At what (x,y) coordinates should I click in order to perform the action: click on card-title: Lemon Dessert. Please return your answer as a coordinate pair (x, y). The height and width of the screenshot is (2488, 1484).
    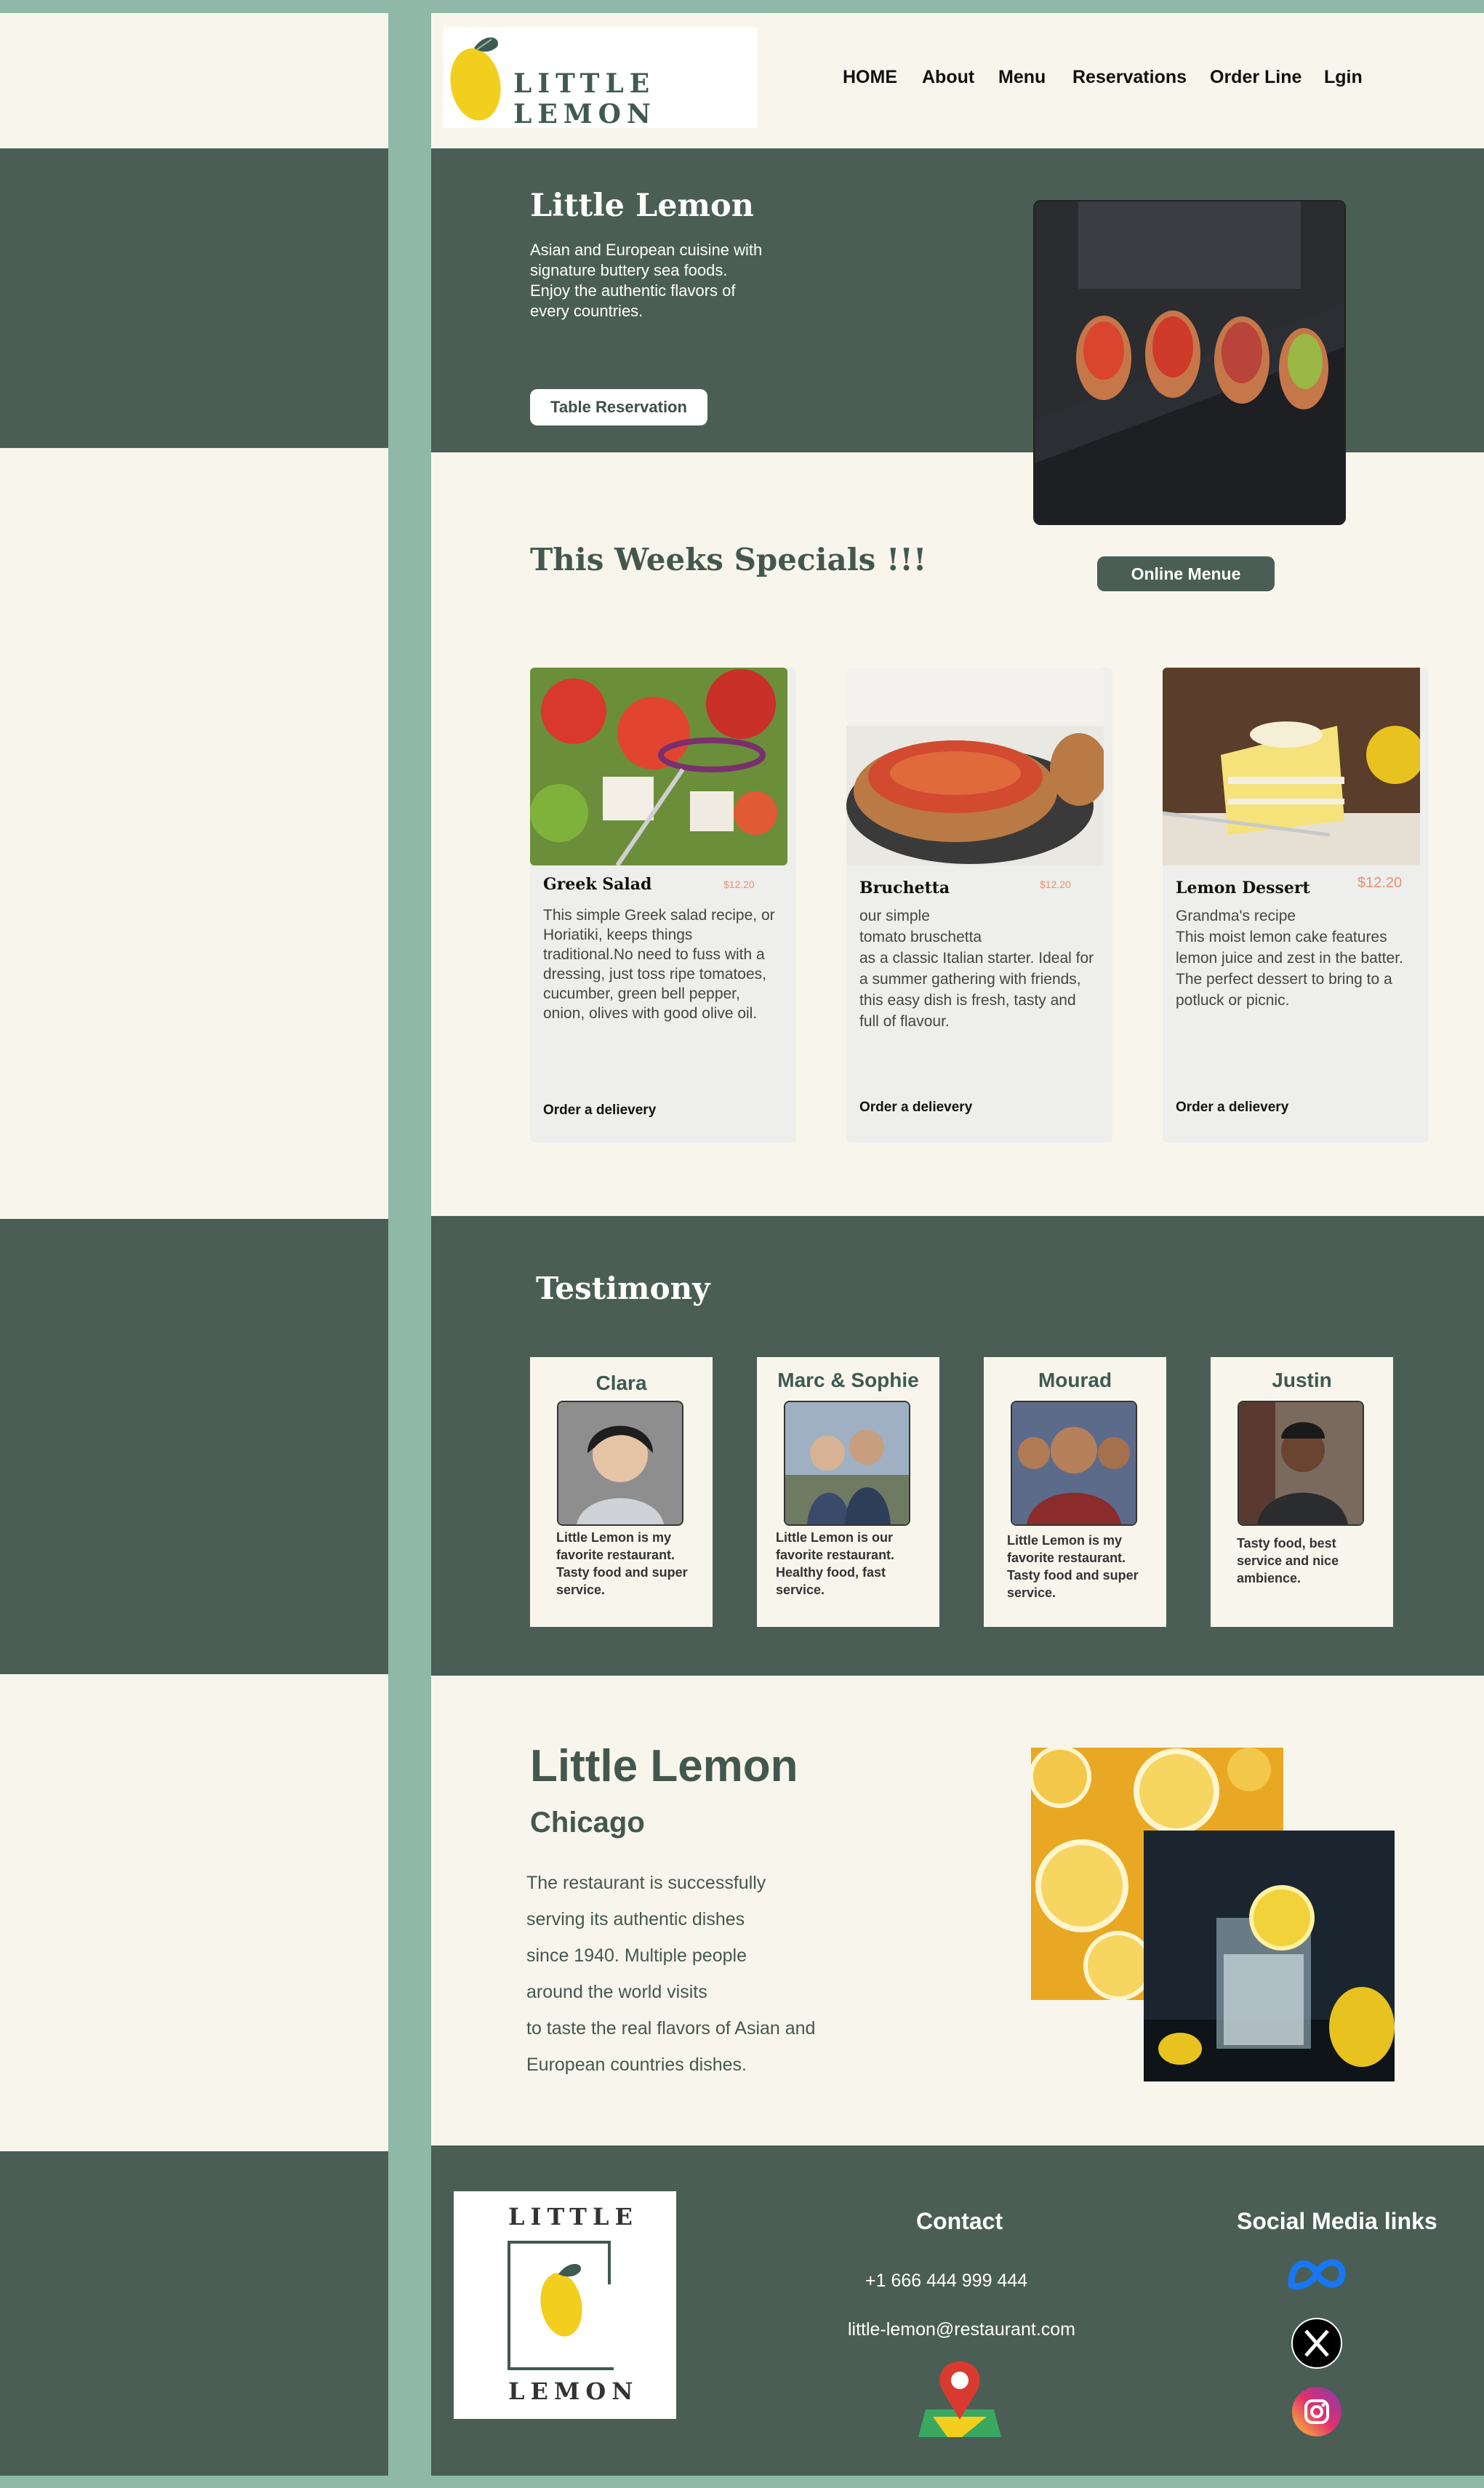
    Looking at the image, I should click on (1243, 888).